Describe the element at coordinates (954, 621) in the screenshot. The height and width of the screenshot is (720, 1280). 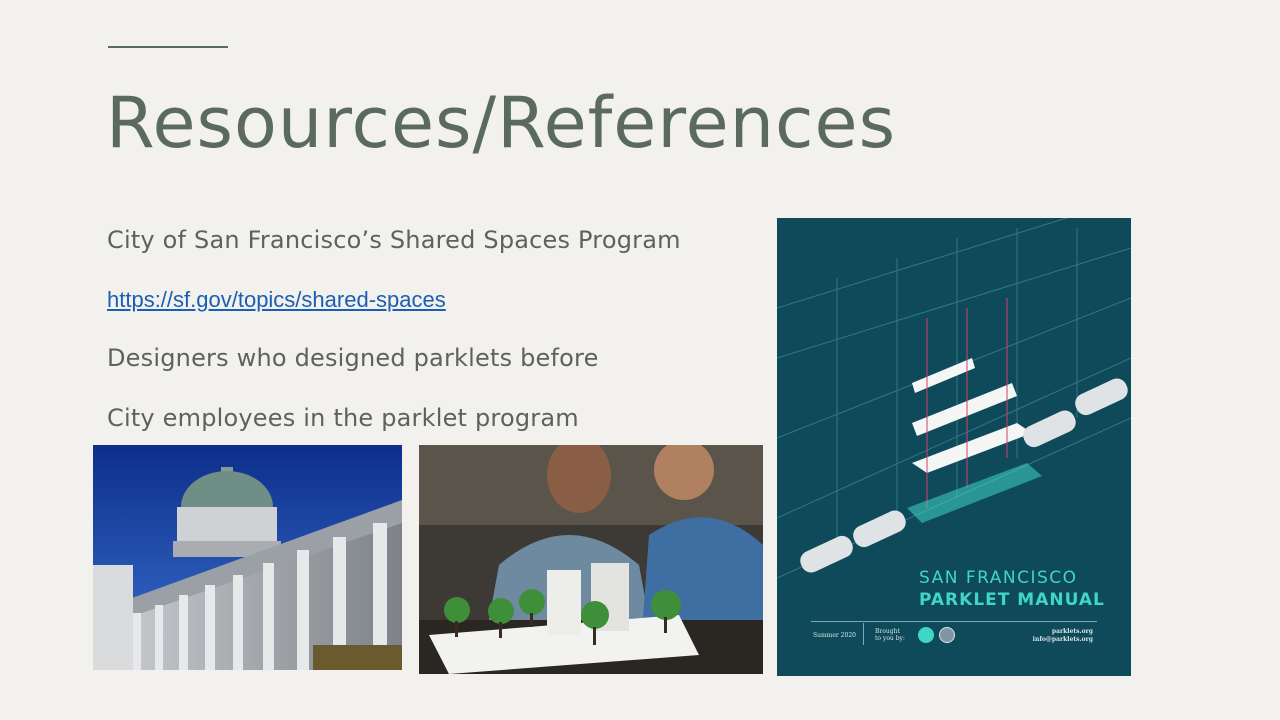
I see `cover-footer-rule` at that location.